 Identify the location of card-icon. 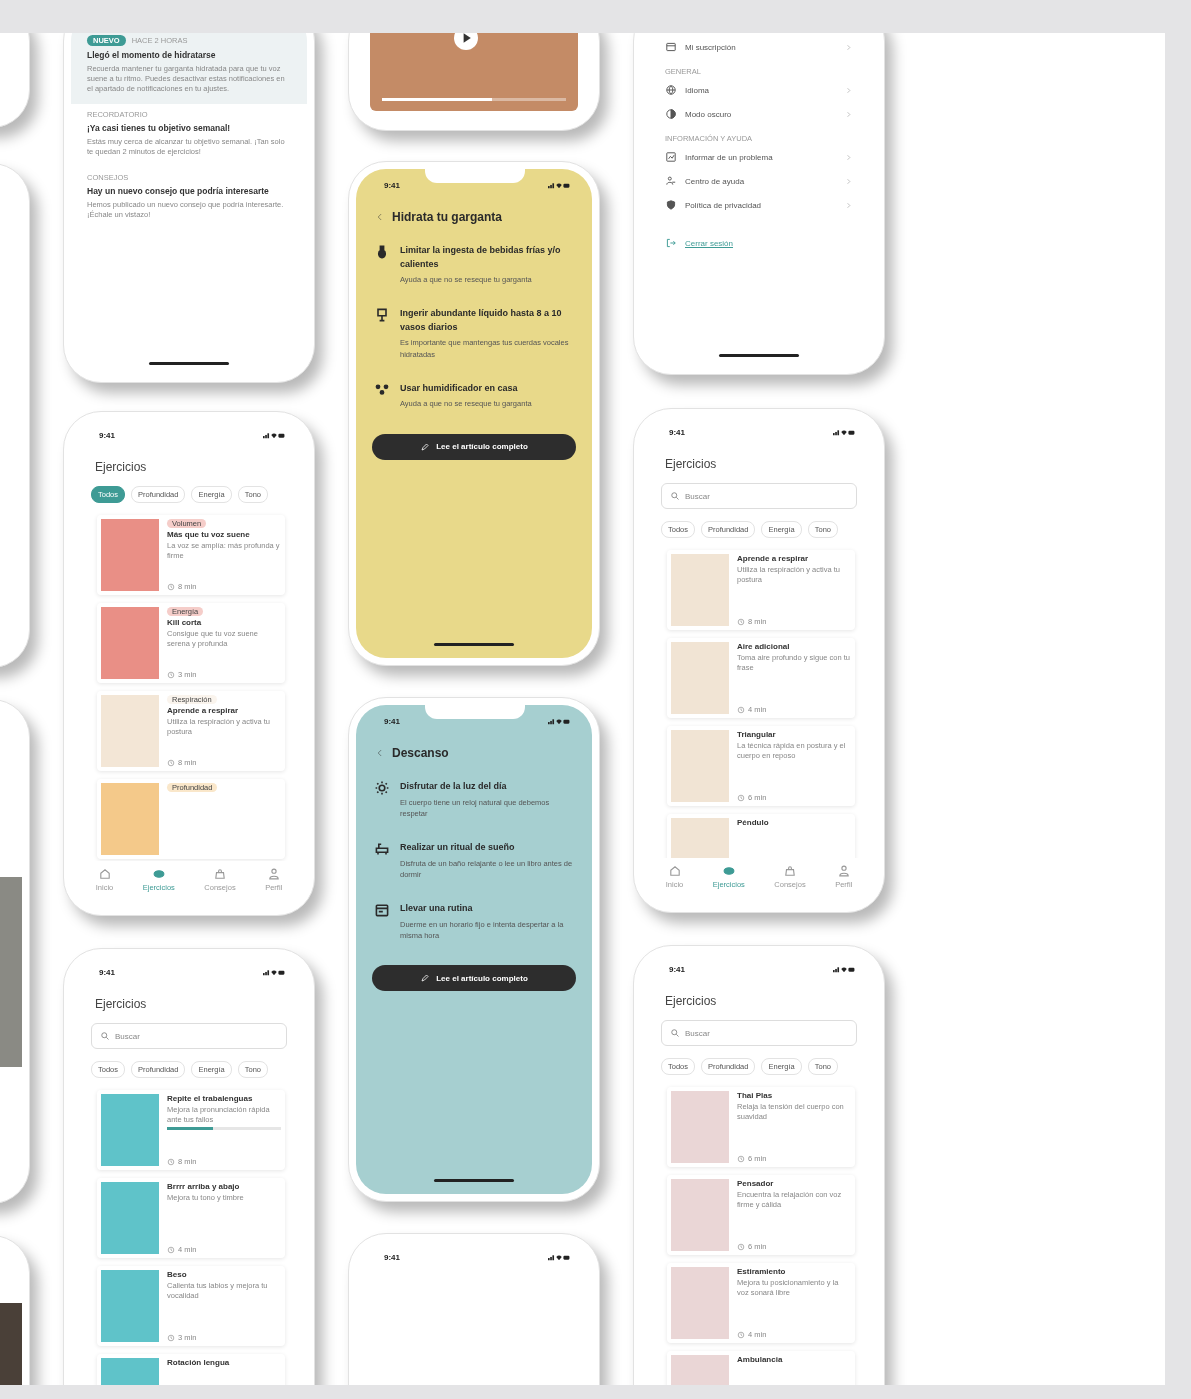
(671, 47).